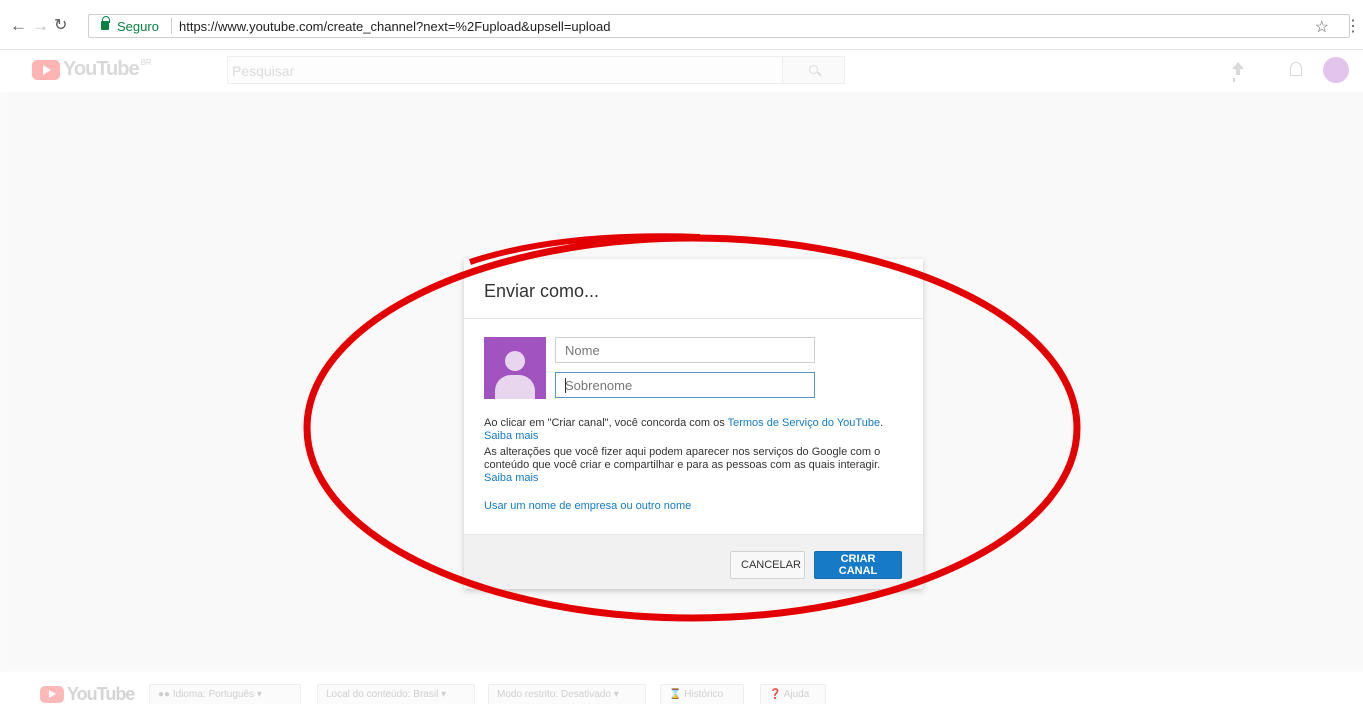 This screenshot has height=704, width=1363. Describe the element at coordinates (164, 694) in the screenshot. I see `people-icon: ●●` at that location.